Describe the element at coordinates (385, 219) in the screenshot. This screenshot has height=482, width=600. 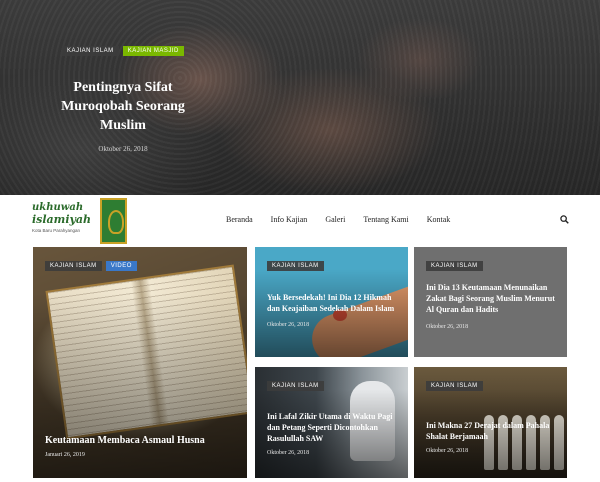
I see `nav-item-tentang-kami: Tentang Kami` at that location.